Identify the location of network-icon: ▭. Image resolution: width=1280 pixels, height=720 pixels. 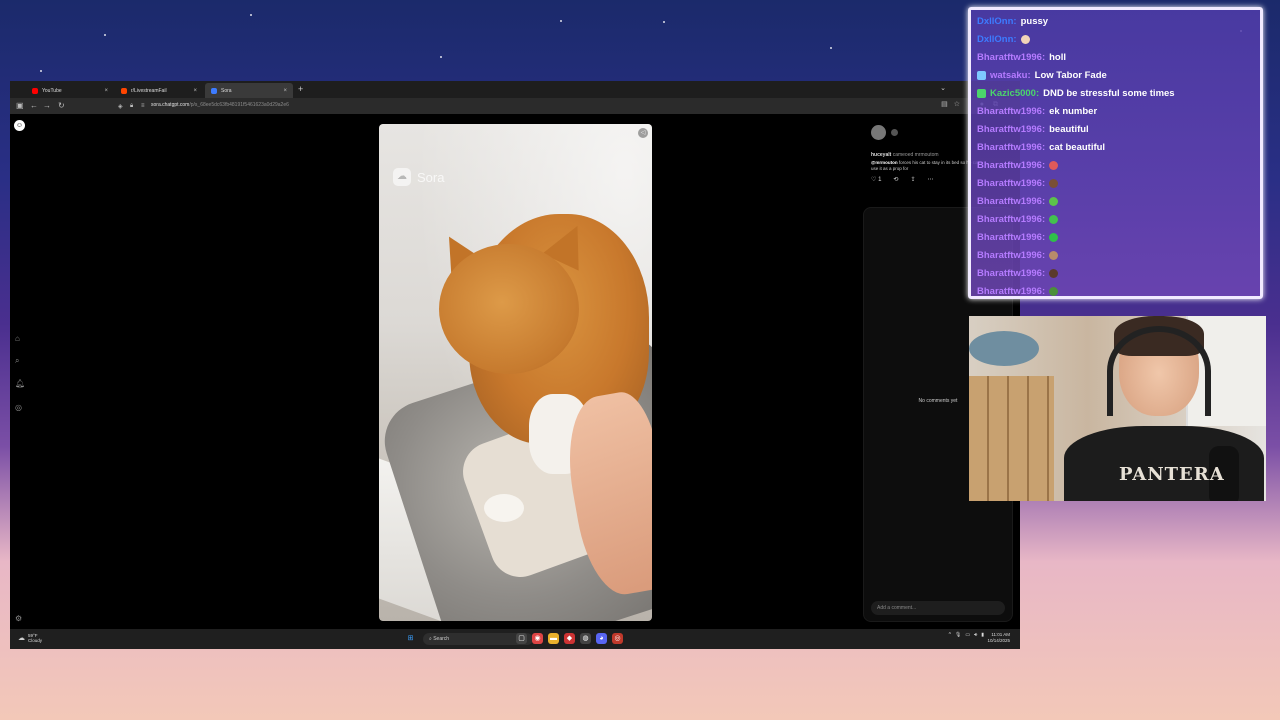
(967, 635).